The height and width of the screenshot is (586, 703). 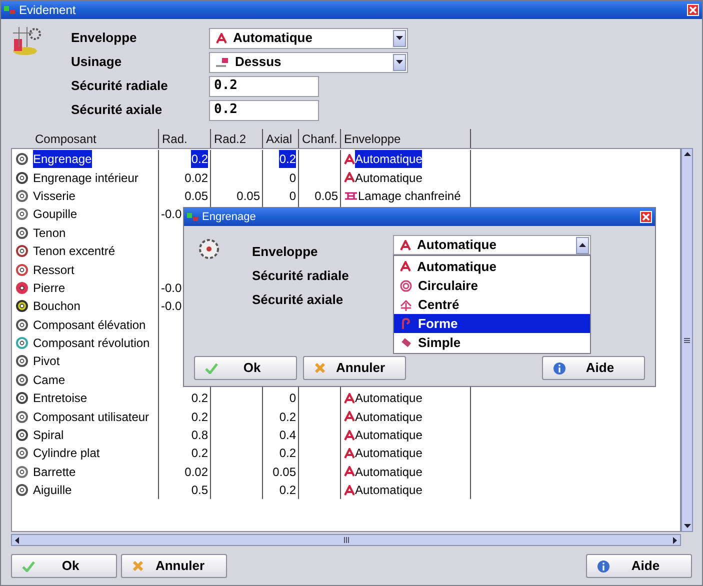 What do you see at coordinates (492, 285) in the screenshot?
I see `dropdown-option: Circulaire` at bounding box center [492, 285].